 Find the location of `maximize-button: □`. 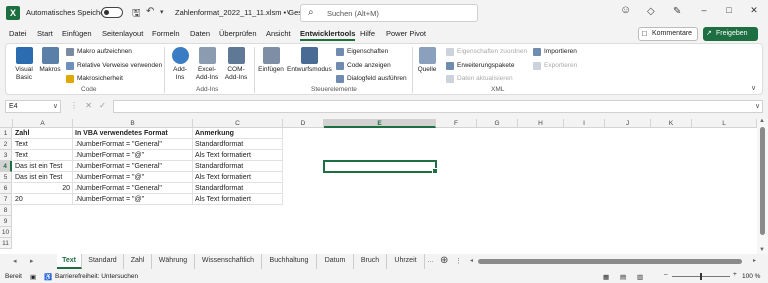

maximize-button: □ is located at coordinates (729, 10).